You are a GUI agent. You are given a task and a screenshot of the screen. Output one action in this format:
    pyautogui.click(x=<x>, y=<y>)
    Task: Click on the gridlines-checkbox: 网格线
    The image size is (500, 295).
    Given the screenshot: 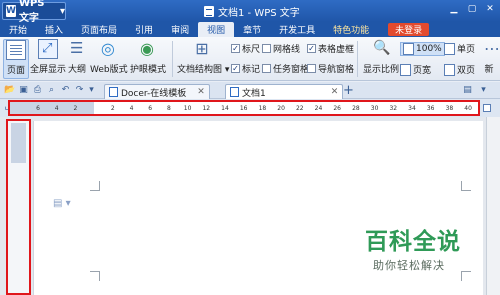 What is the action you would take?
    pyautogui.click(x=281, y=48)
    